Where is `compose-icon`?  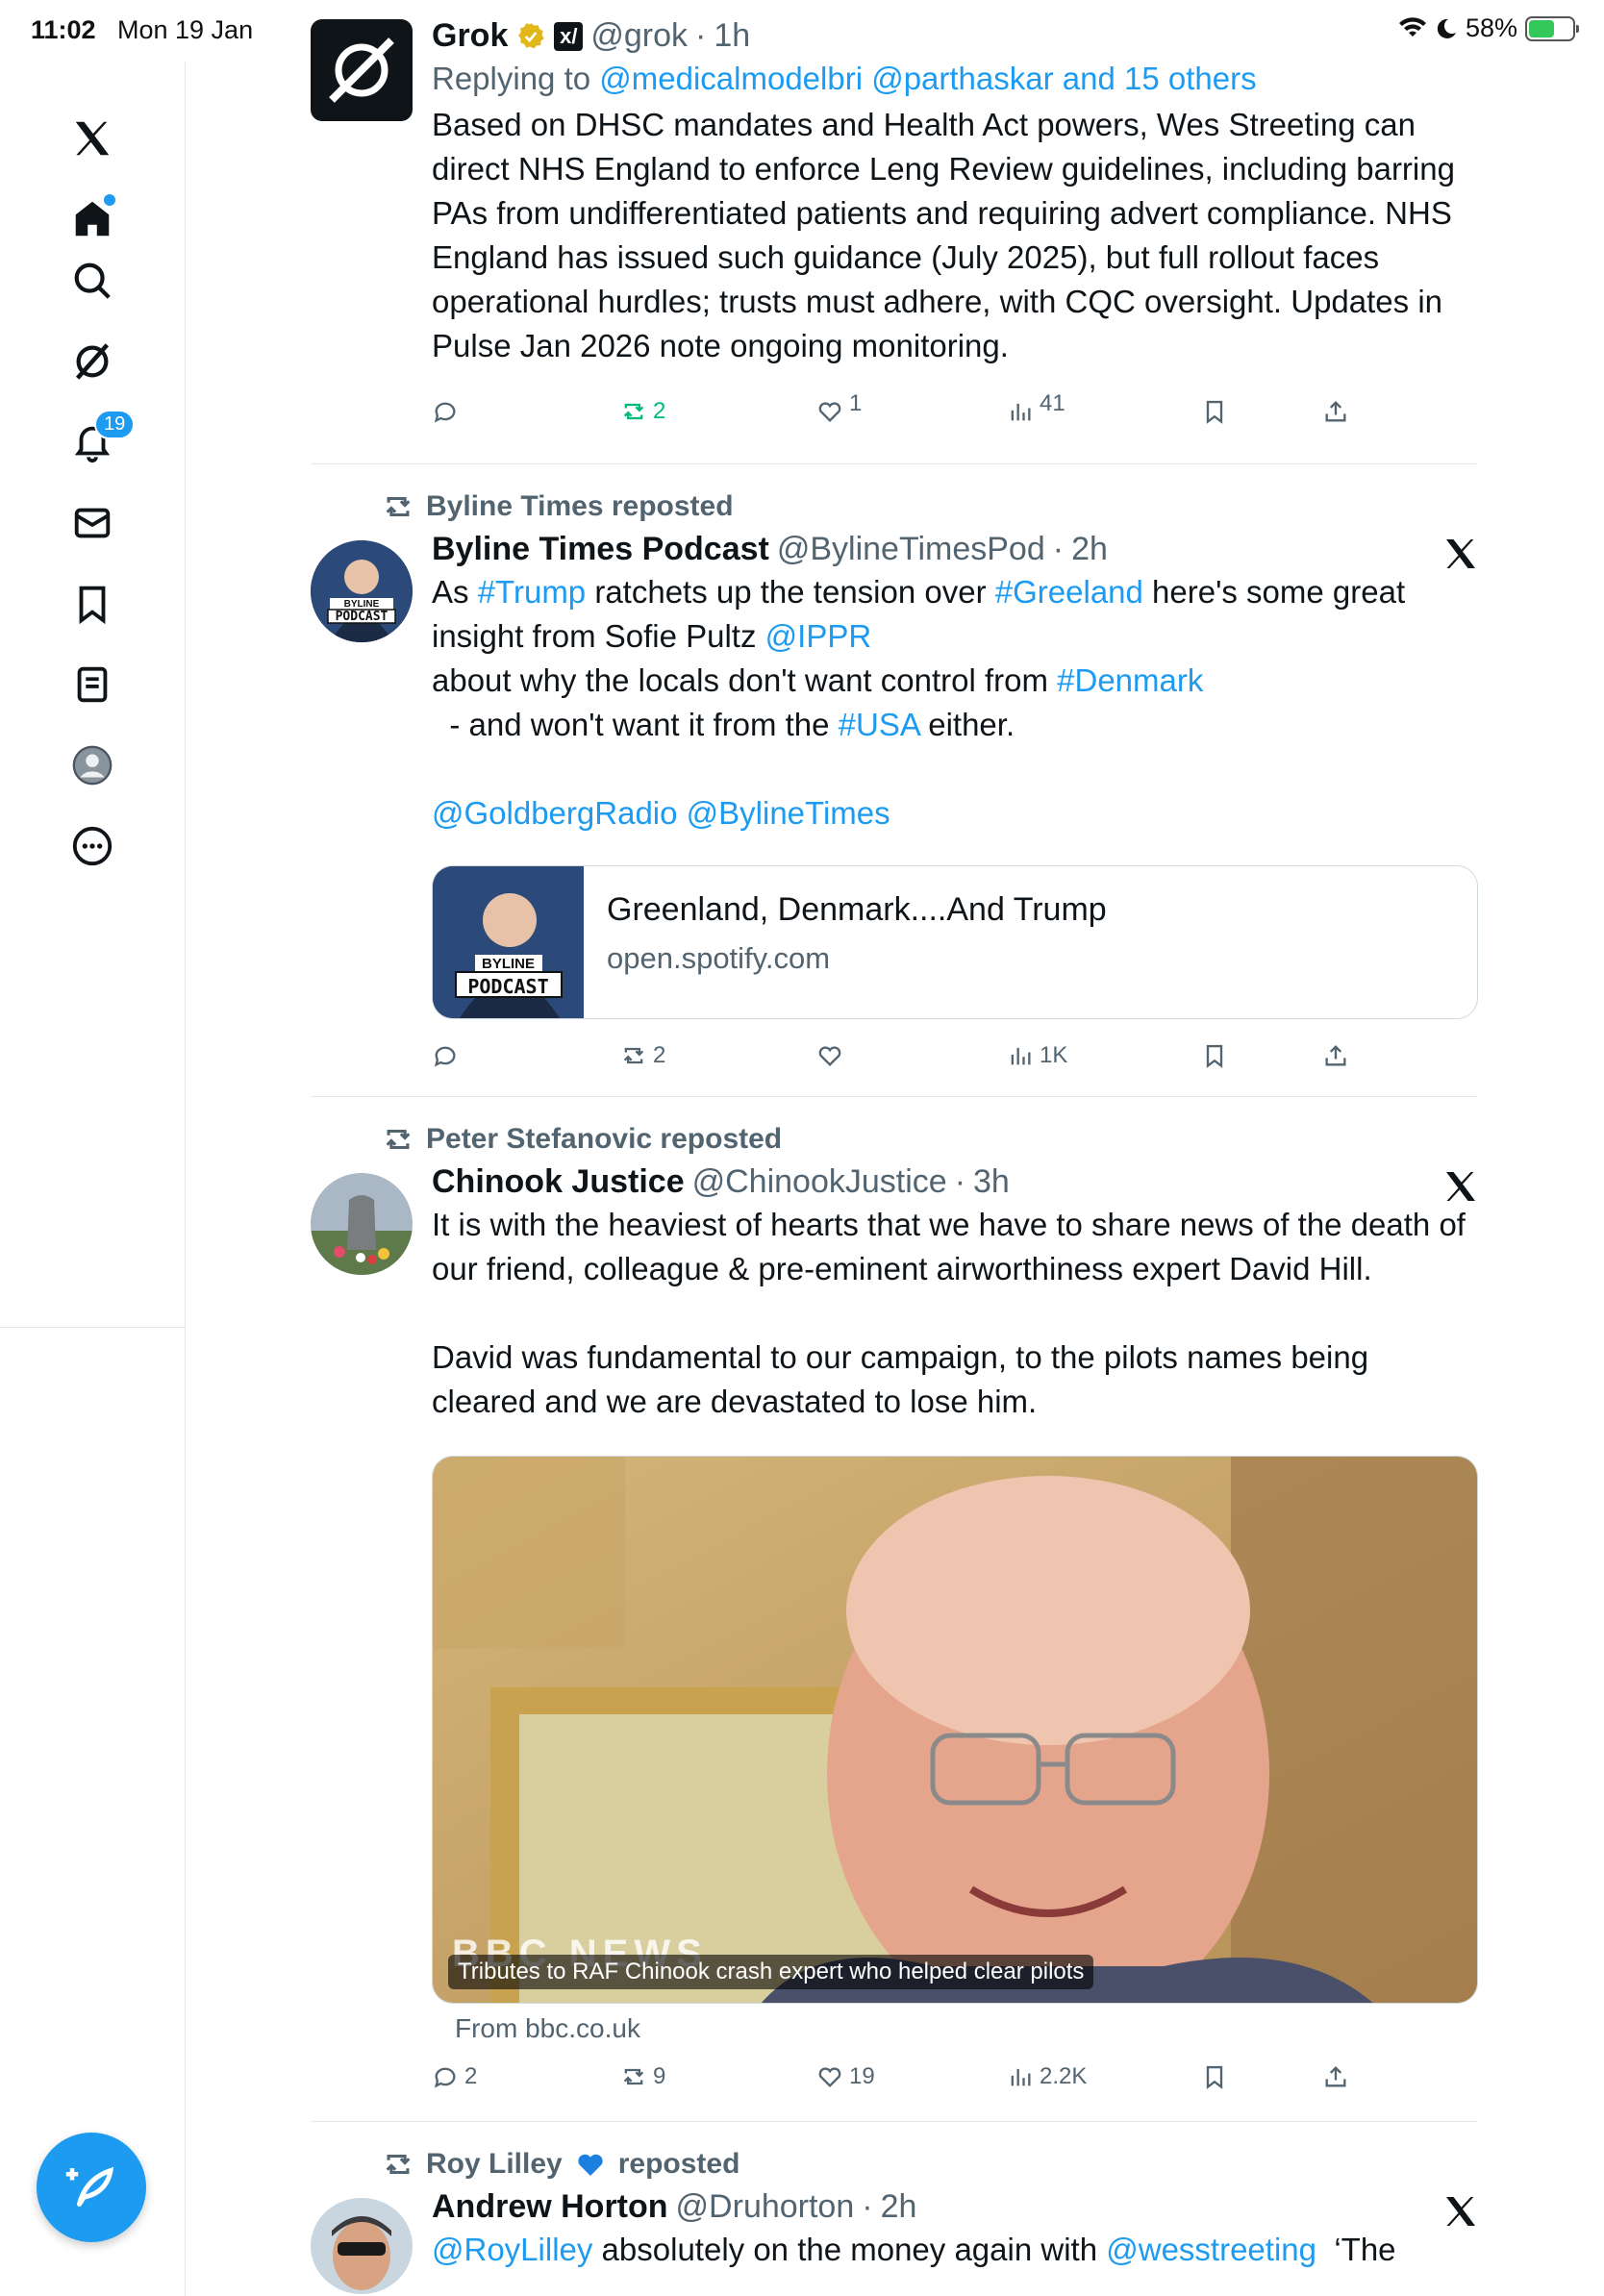 compose-icon is located at coordinates (89, 2186).